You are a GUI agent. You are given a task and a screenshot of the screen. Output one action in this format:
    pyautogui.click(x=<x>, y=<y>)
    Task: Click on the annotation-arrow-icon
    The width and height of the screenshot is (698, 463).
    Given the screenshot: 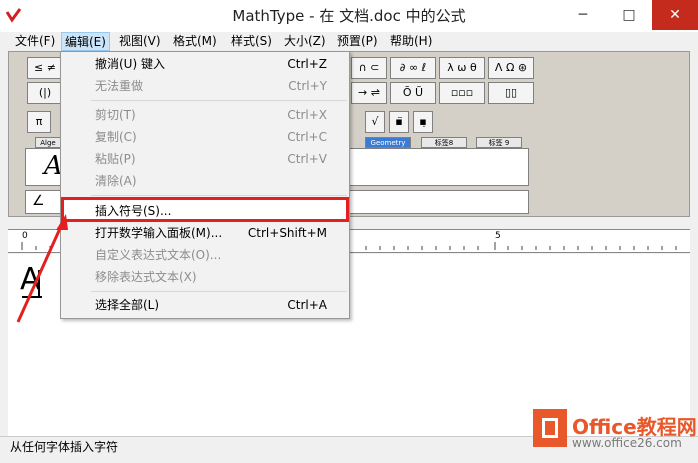 What is the action you would take?
    pyautogui.click(x=42, y=268)
    